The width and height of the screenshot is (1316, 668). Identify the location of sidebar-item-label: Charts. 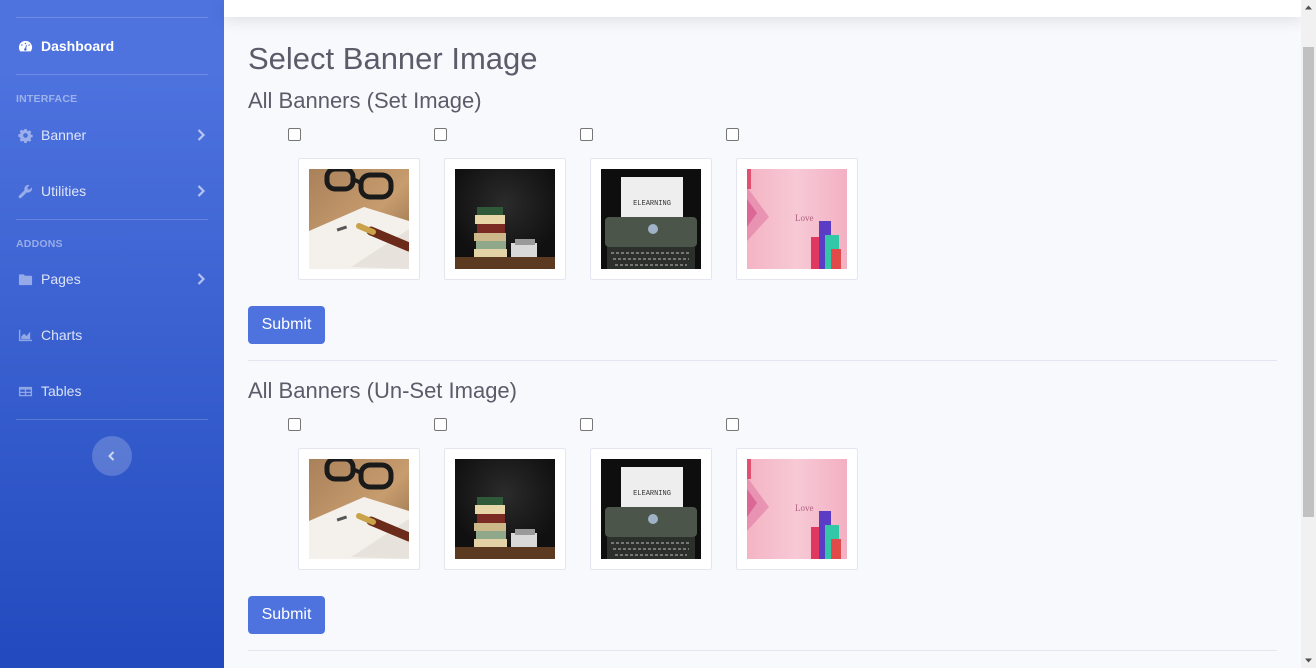
(62, 335).